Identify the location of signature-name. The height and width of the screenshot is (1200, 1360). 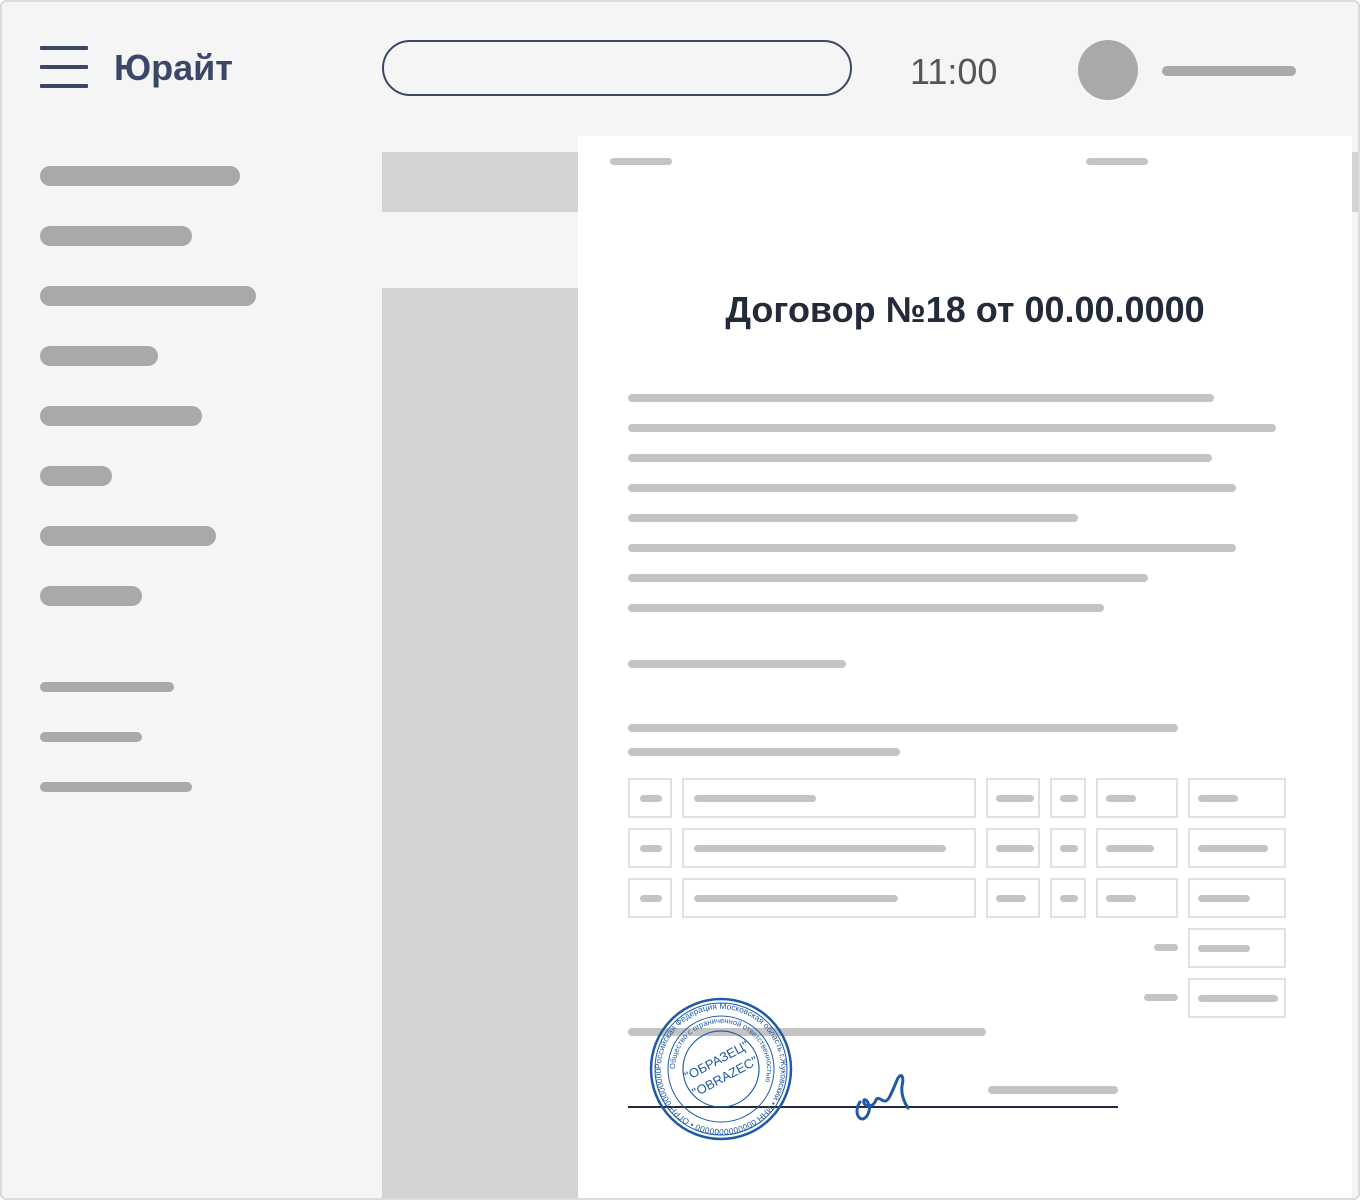
(1053, 1090).